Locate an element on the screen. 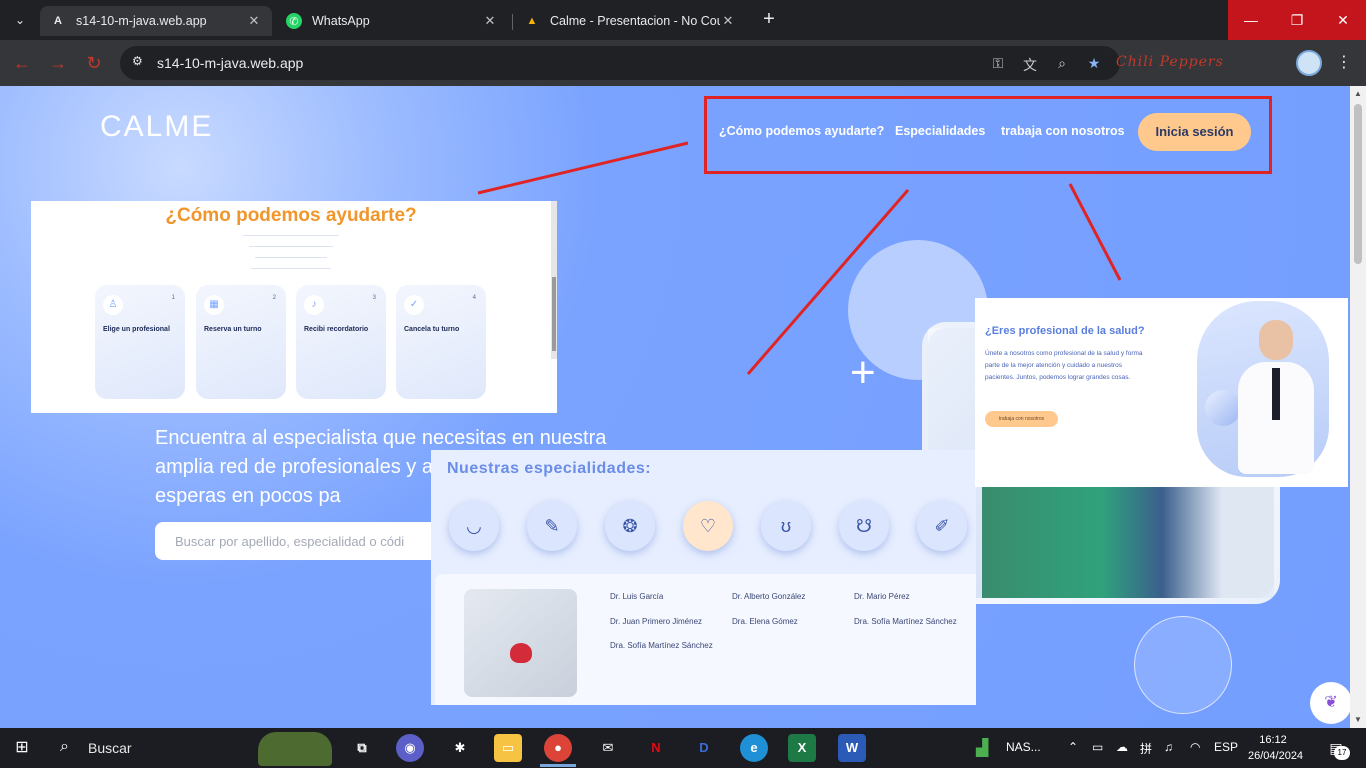  login-button: Inicia sesión is located at coordinates (1194, 132).